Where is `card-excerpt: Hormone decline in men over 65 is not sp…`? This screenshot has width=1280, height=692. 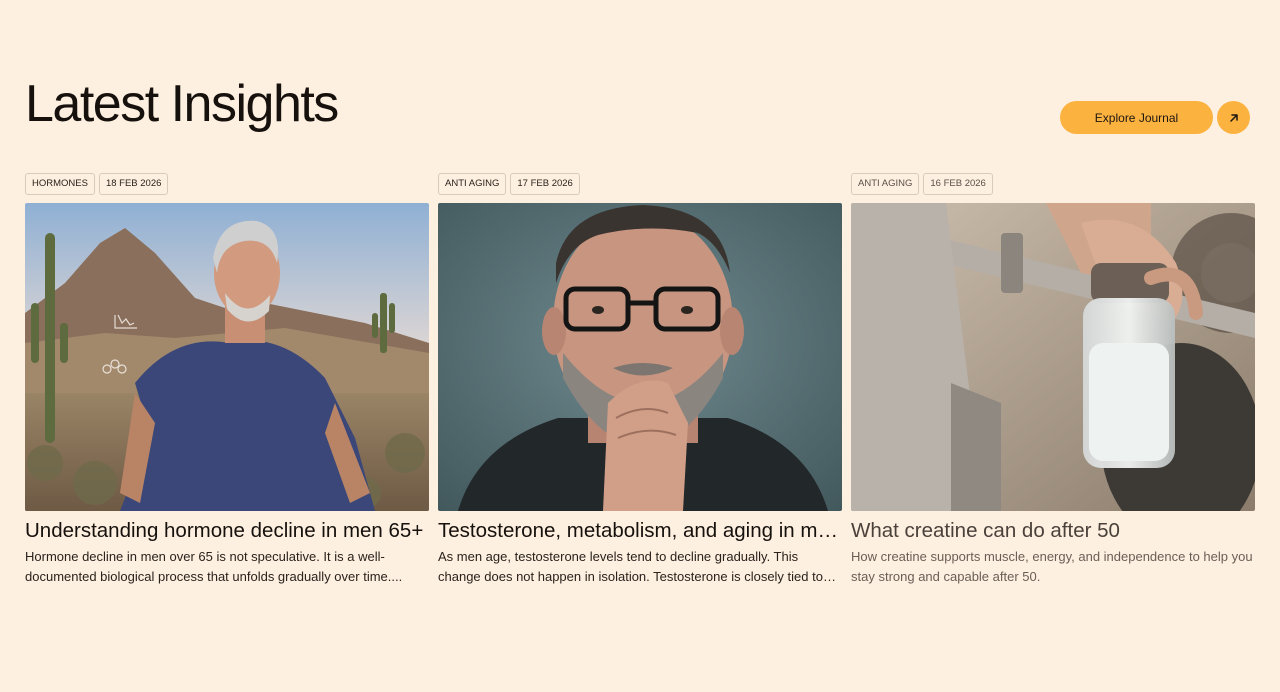
card-excerpt: Hormone decline in men over 65 is not sp… is located at coordinates (214, 566).